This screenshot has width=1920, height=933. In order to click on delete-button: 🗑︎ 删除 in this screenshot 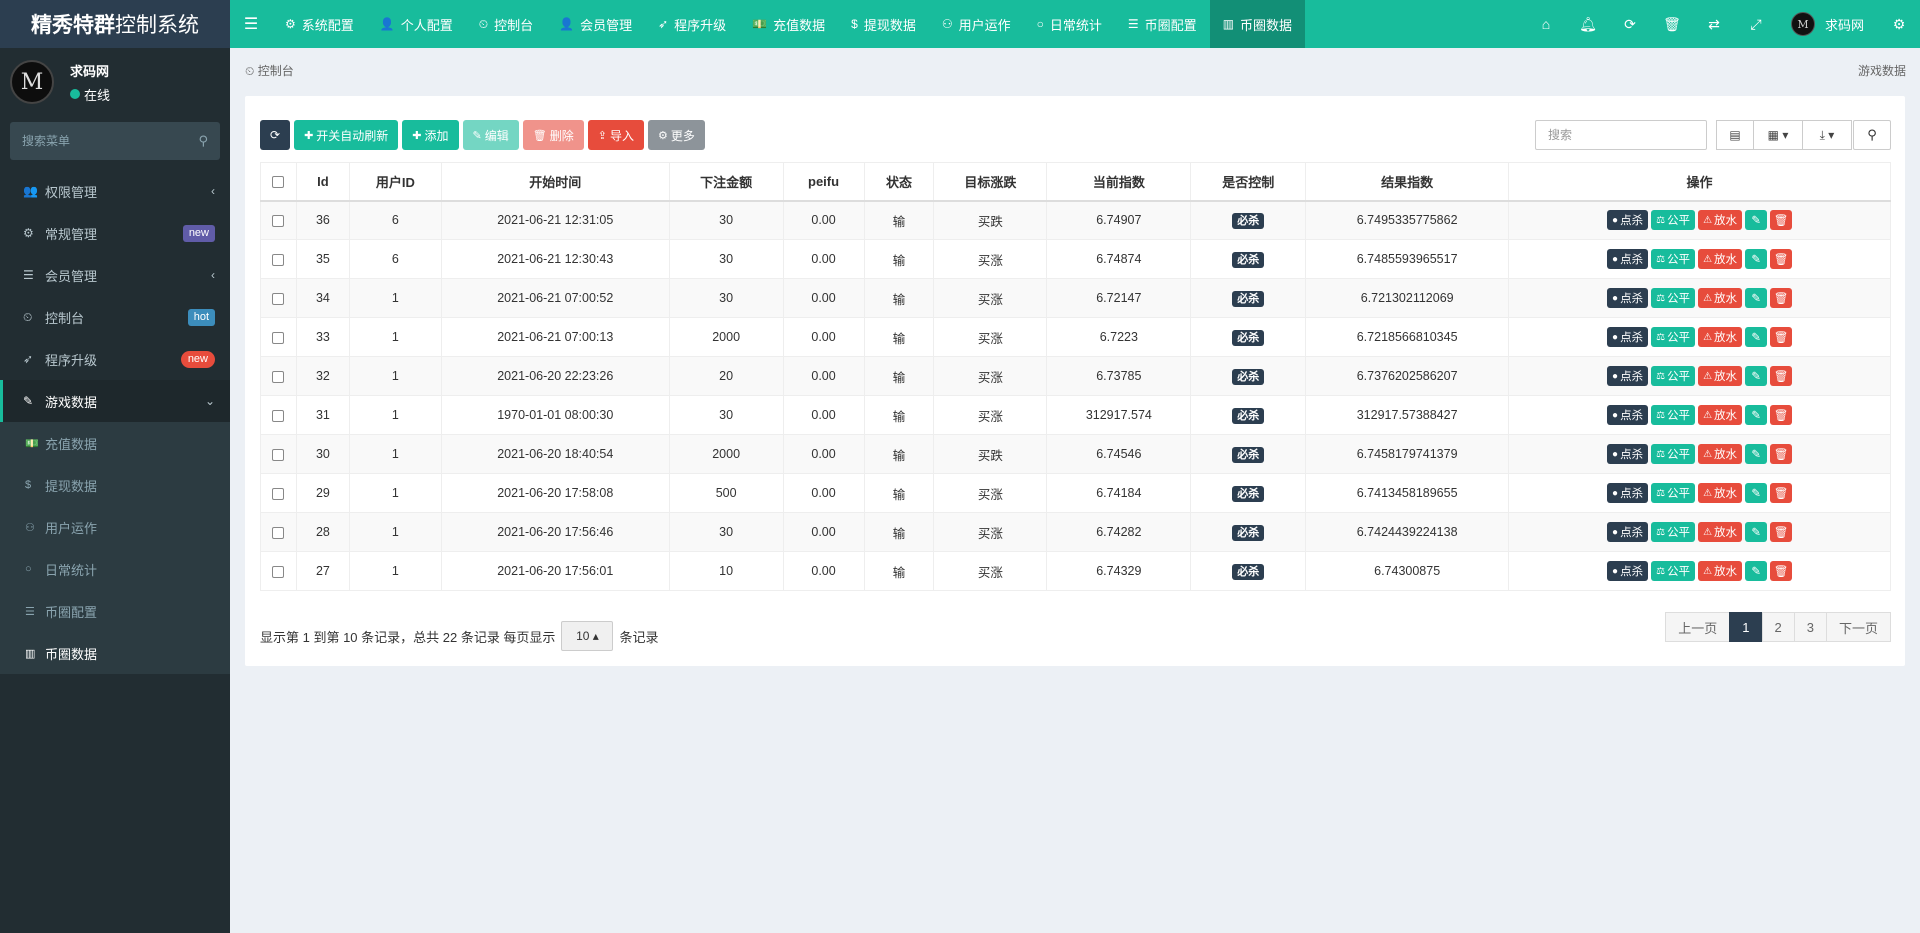, I will do `click(553, 135)`.